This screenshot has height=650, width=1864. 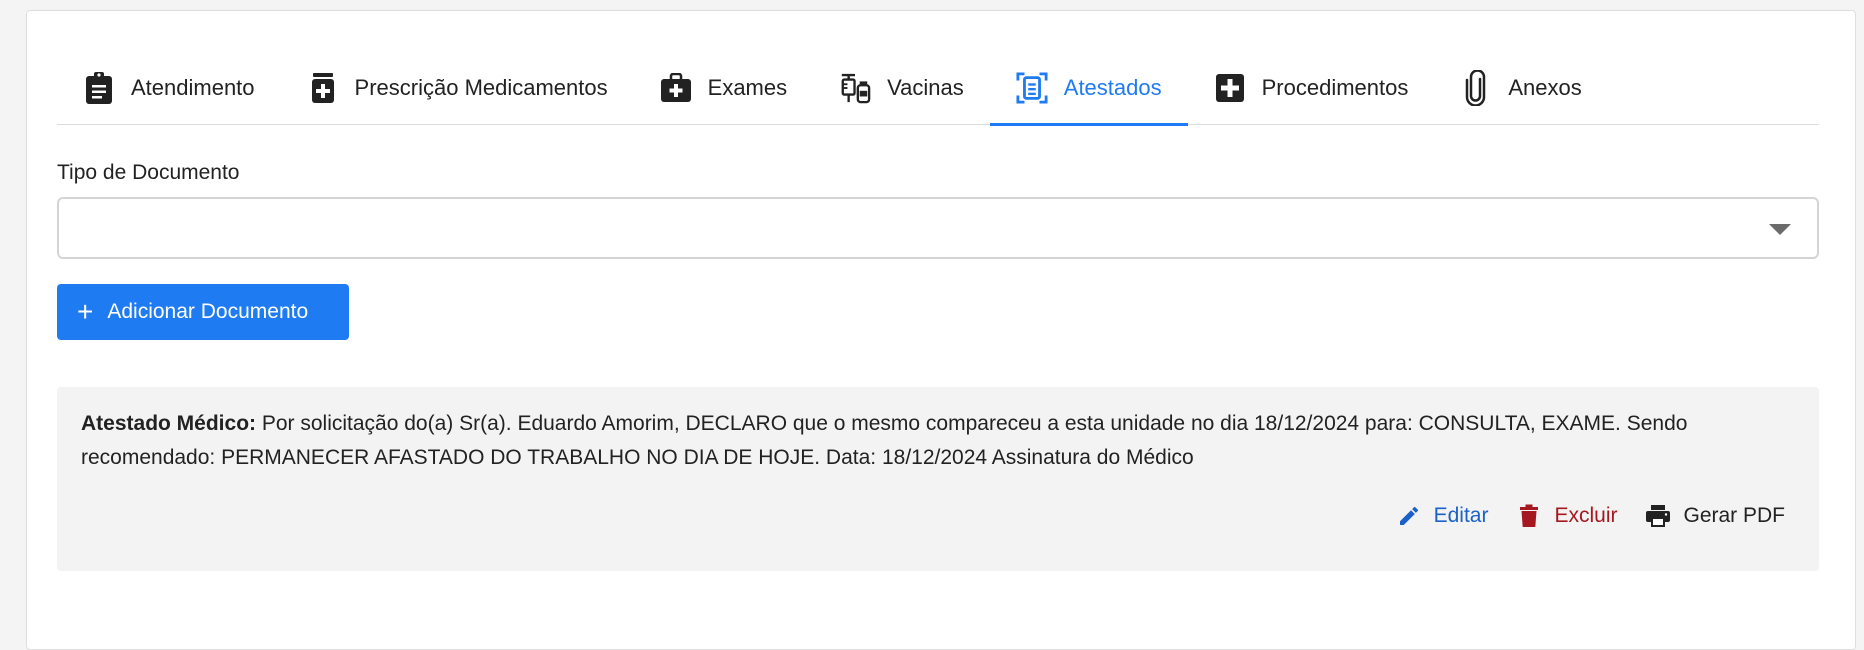 I want to click on tab-atendimento: Atendimento, so click(x=169, y=88).